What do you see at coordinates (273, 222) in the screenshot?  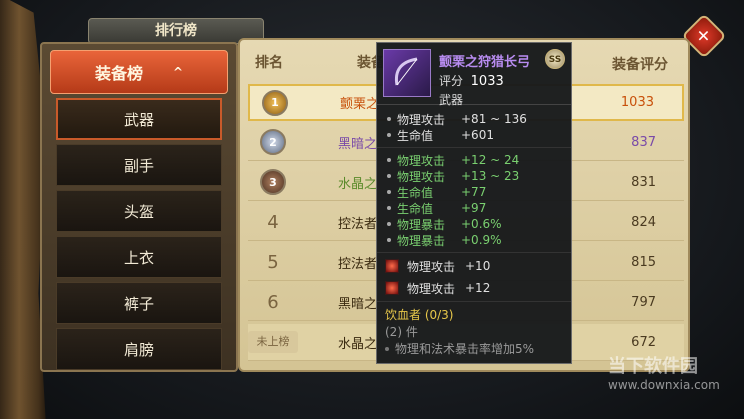 I see `rank-number: 4` at bounding box center [273, 222].